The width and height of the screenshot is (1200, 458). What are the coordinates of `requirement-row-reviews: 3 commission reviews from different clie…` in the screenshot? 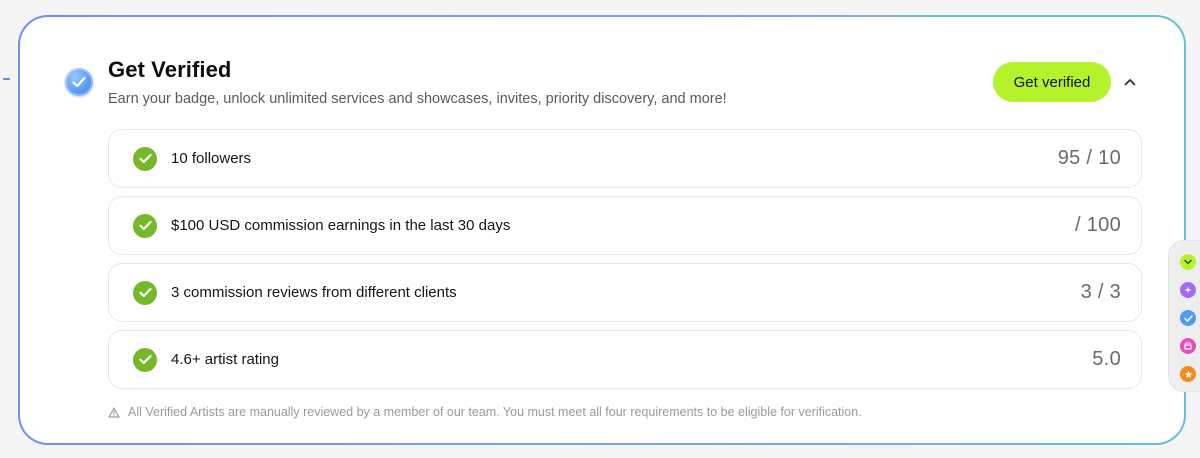 It's located at (625, 292).